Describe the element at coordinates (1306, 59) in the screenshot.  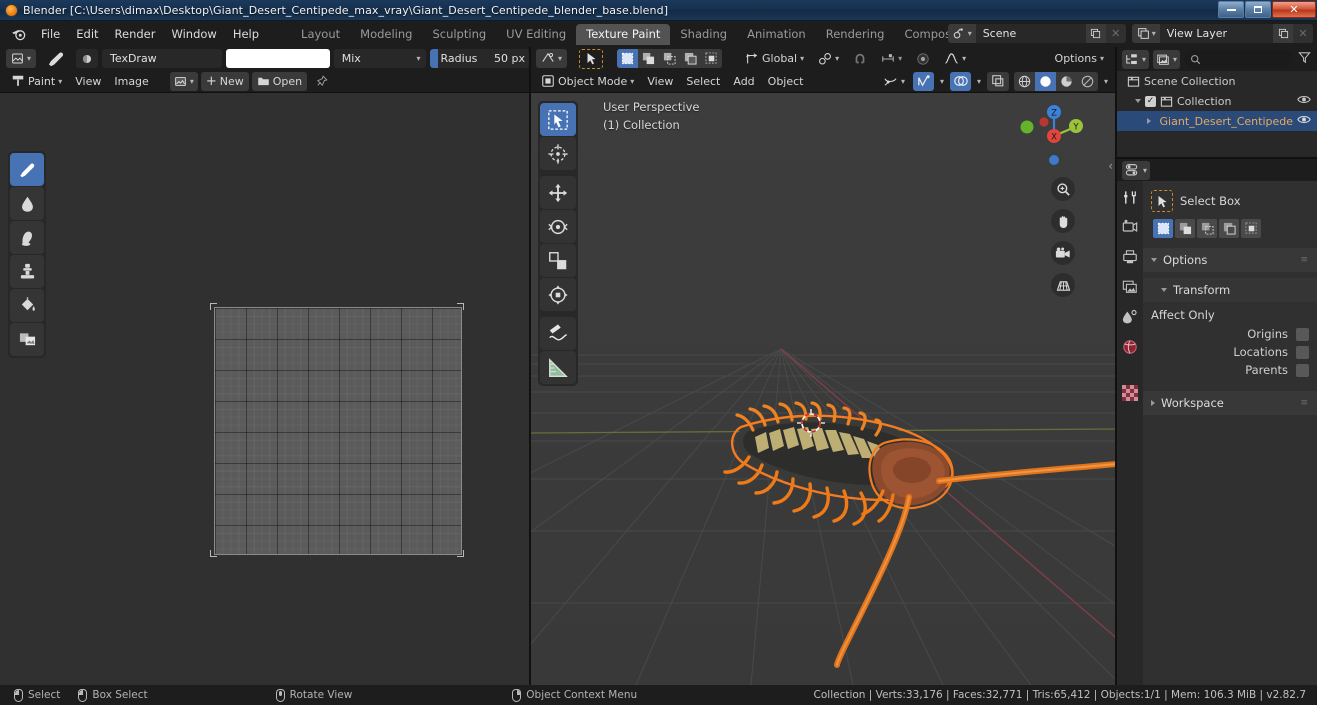
I see `filter-icon` at that location.